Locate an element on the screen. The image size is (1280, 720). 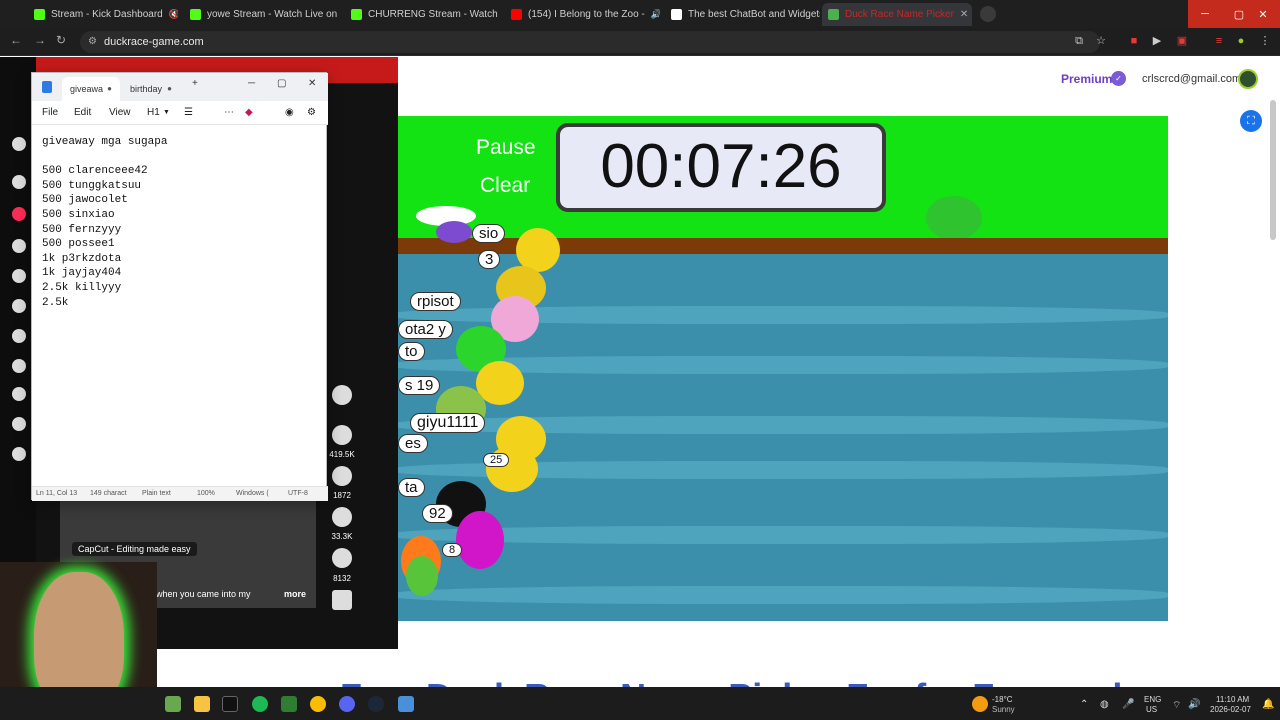
install-icon: ⧉ is located at coordinates (1079, 41).